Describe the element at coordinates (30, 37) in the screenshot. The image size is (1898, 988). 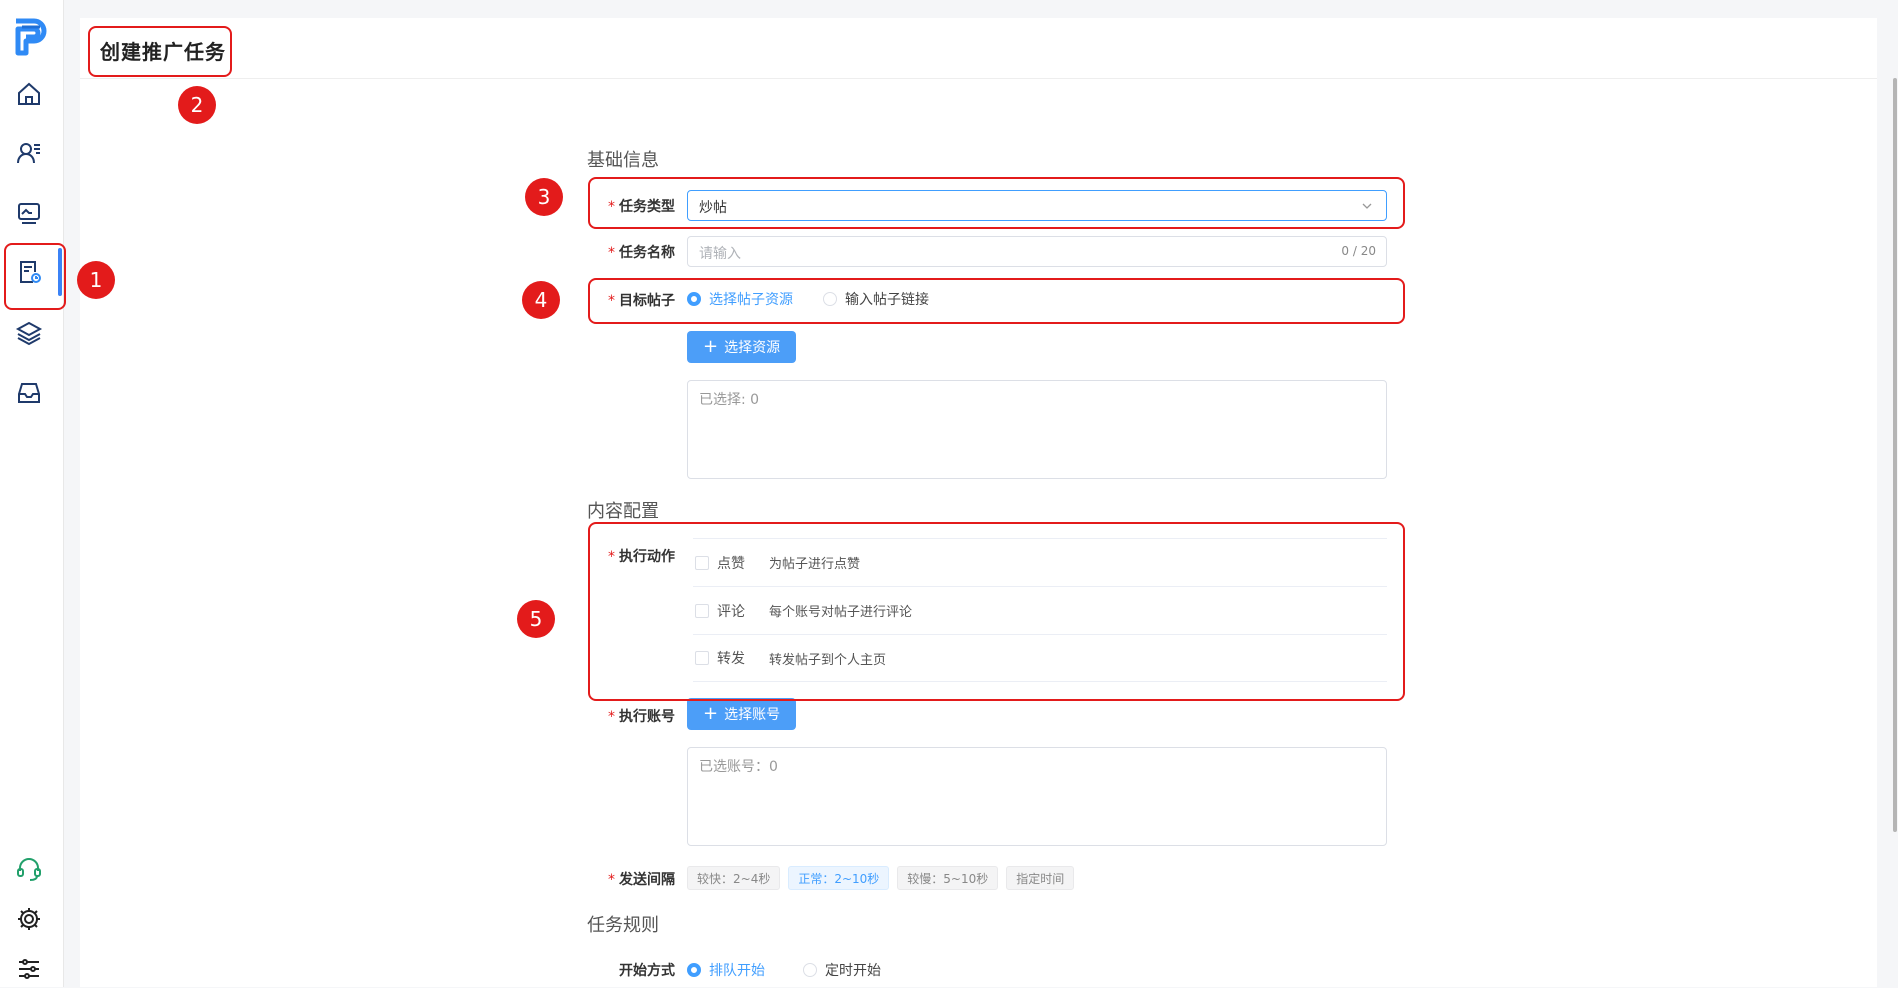
I see `app-logo` at that location.